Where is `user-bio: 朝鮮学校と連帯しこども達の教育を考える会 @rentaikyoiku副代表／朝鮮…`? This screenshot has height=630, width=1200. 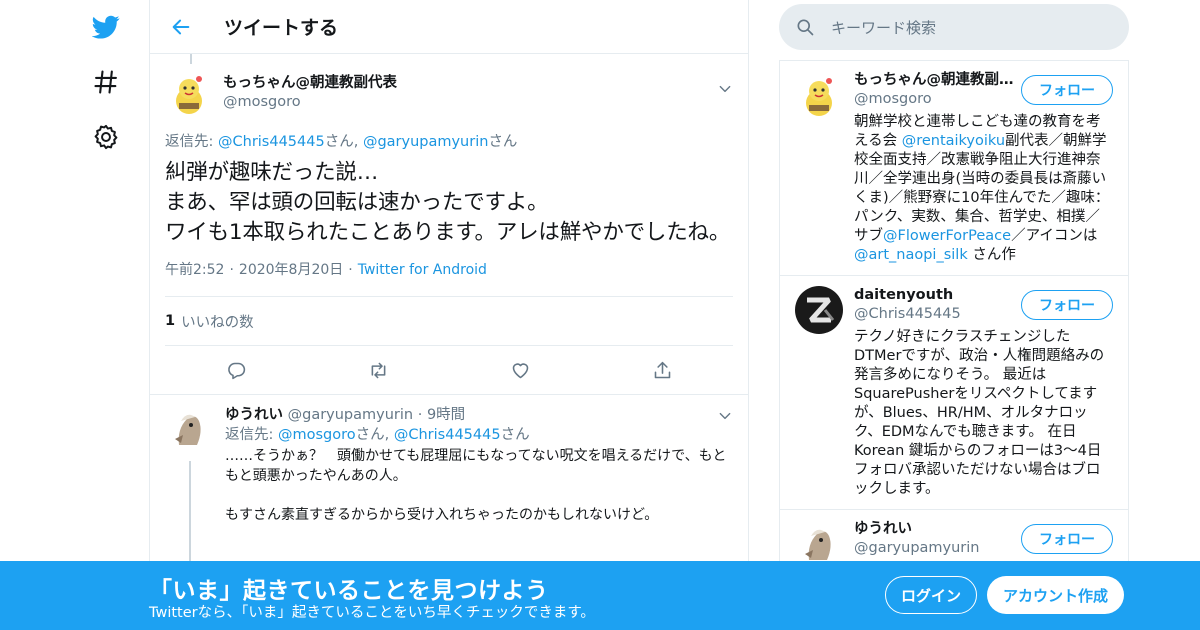
user-bio: 朝鮮学校と連帯しこども達の教育を考える会 @rentaikyoiku副代表／朝鮮… is located at coordinates (983, 189).